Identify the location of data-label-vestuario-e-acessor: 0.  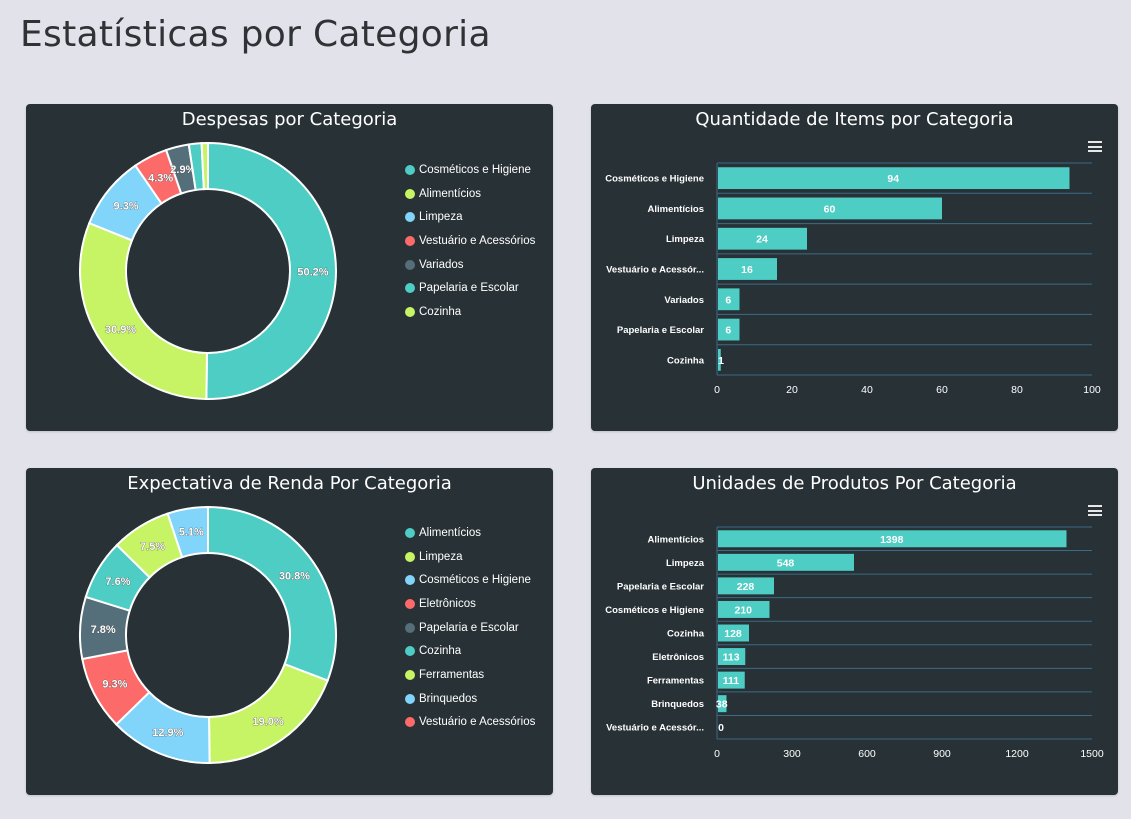
(721, 728).